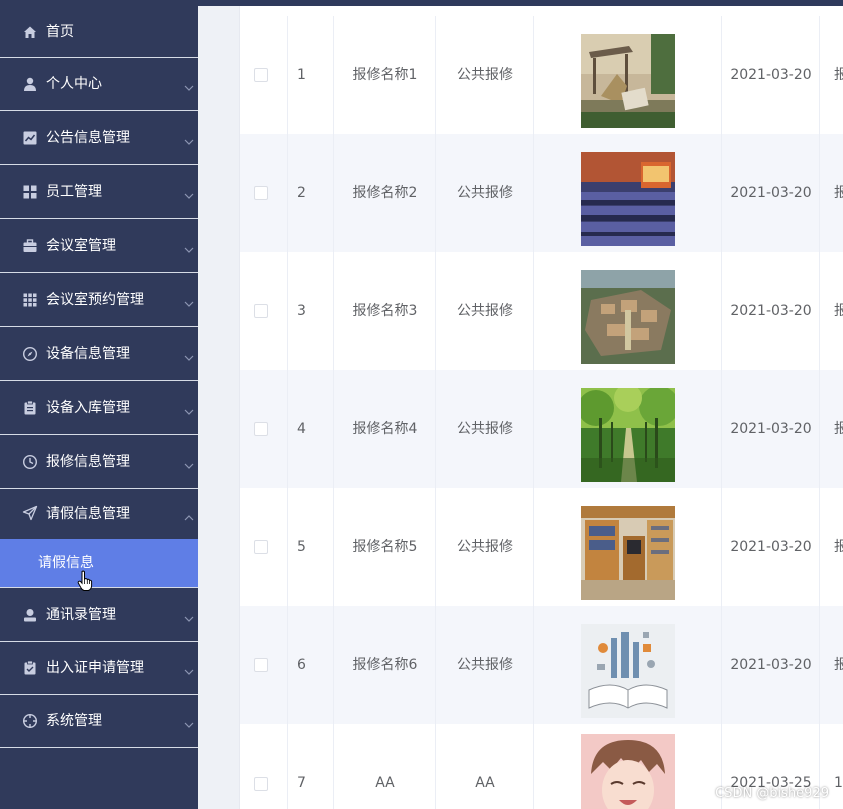  Describe the element at coordinates (628, 553) in the screenshot. I see `dorm-room-photo` at that location.